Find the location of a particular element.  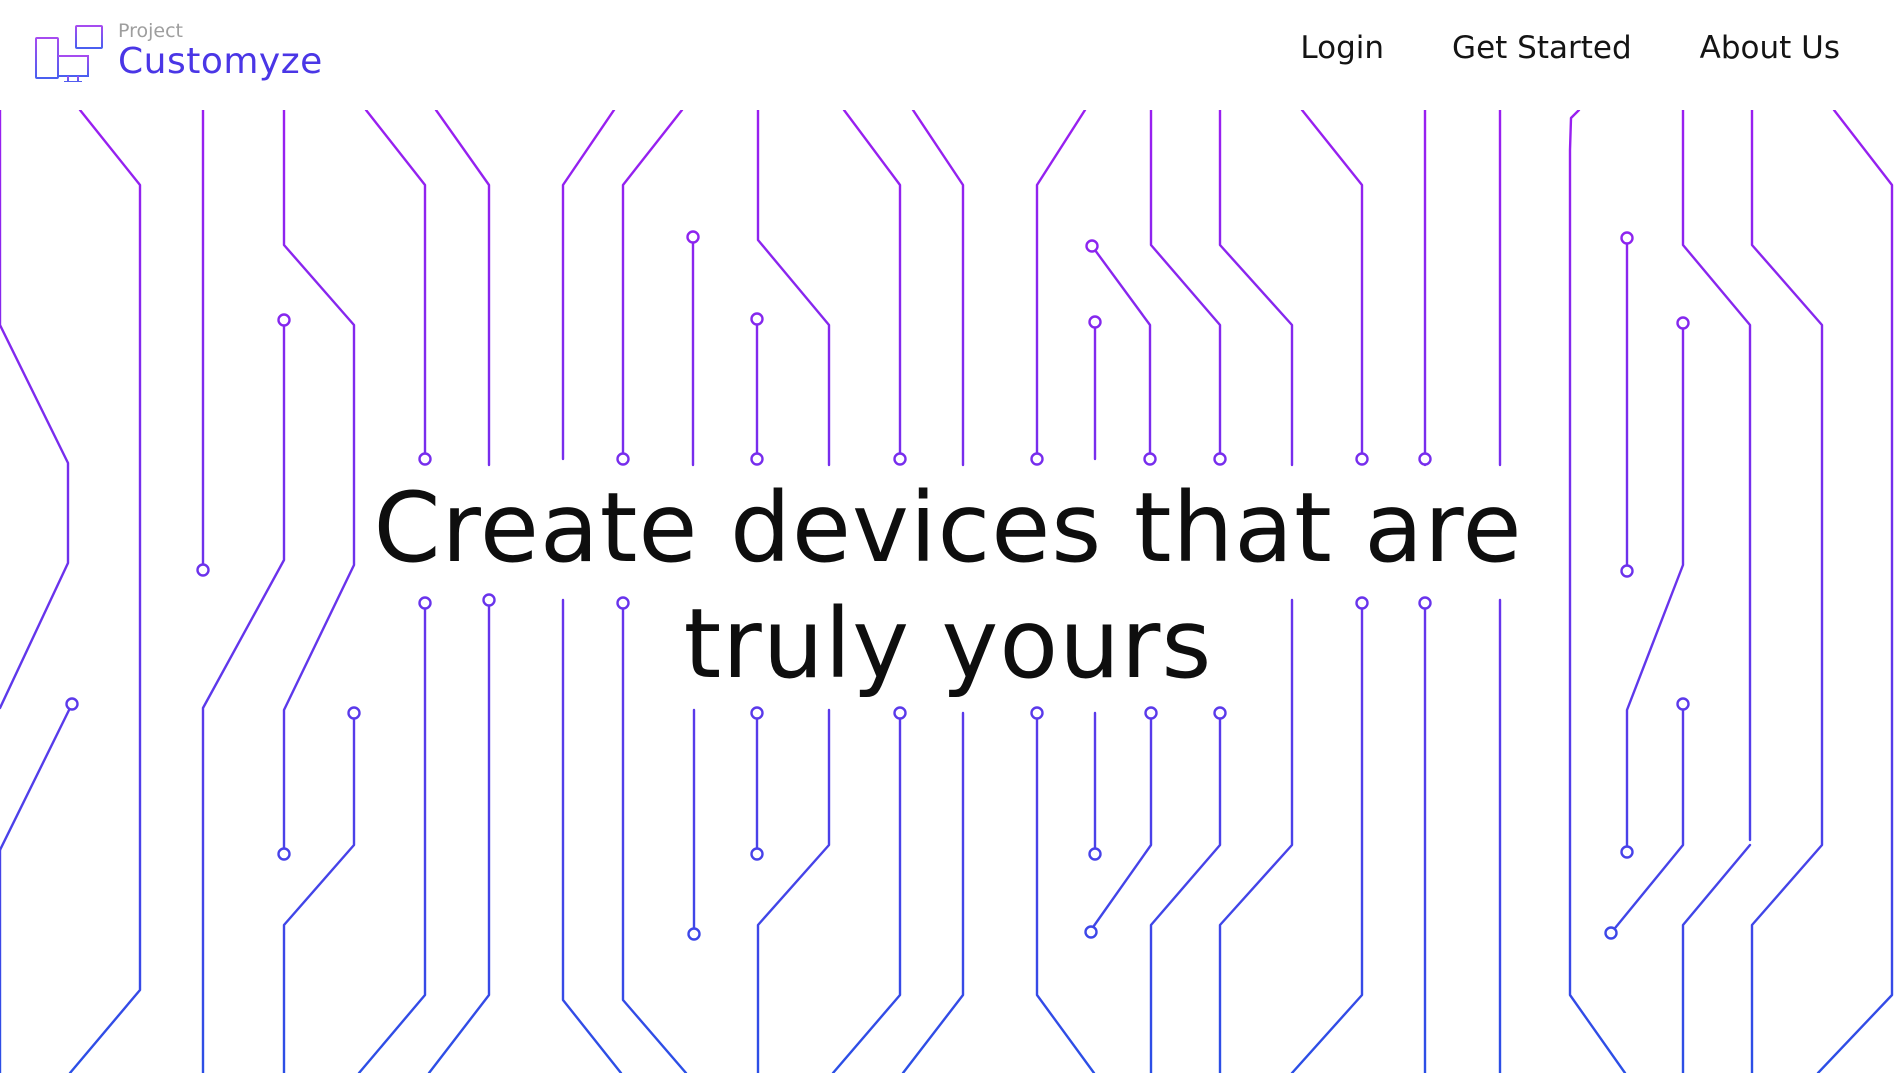

devices-icon is located at coordinates (69, 53).